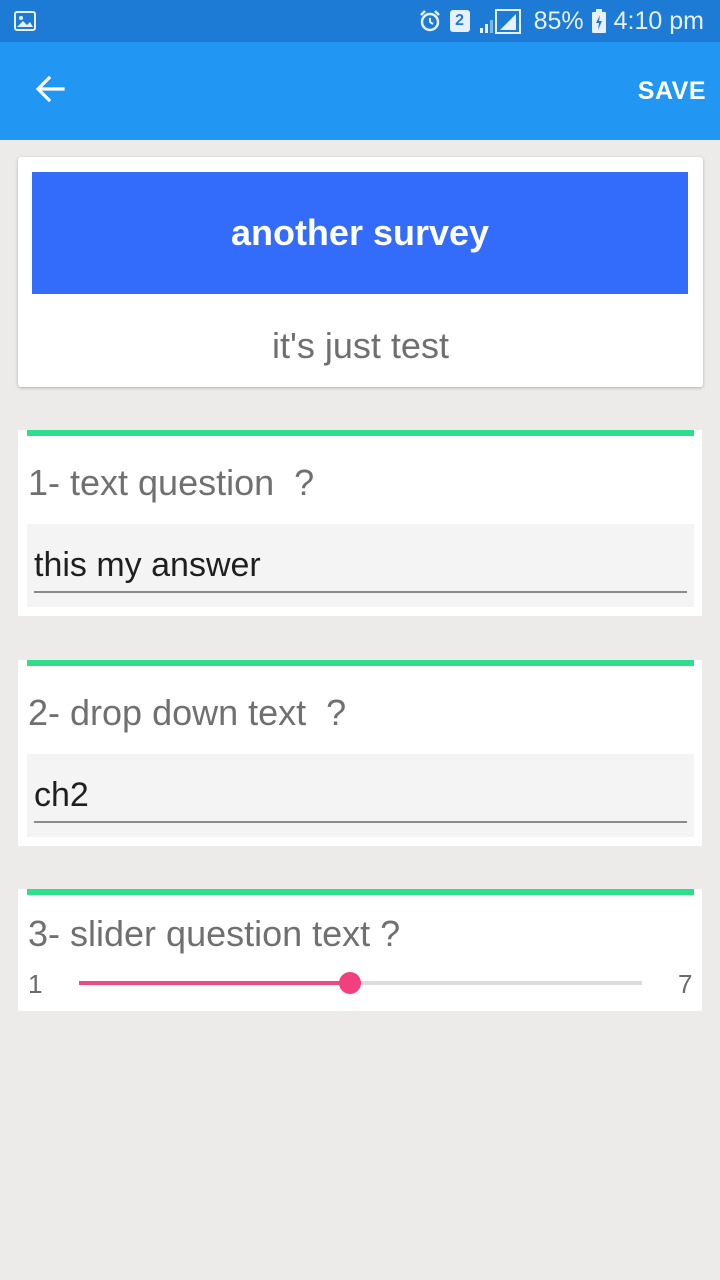 The image size is (720, 1280). What do you see at coordinates (147, 565) in the screenshot?
I see `text-answer-value: this my answer` at bounding box center [147, 565].